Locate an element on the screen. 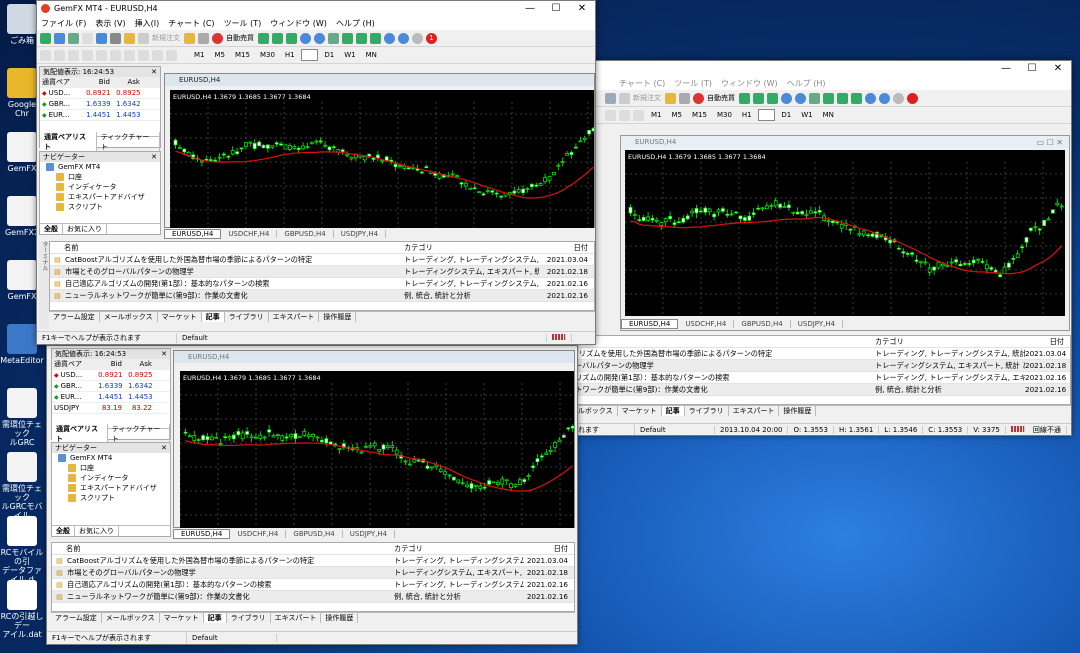 The width and height of the screenshot is (1080, 653). menu-item: ツール (T) is located at coordinates (243, 23).